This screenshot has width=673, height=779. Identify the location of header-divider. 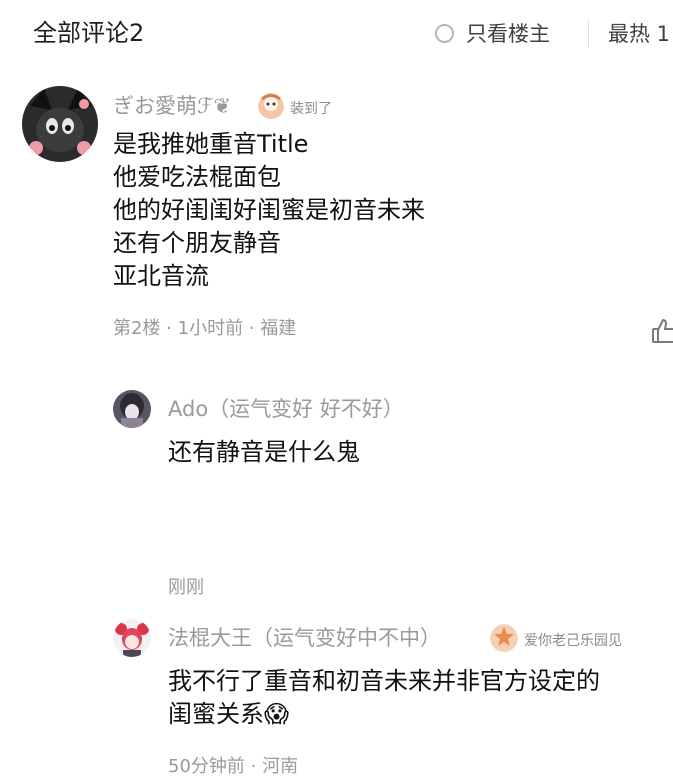
(588, 34).